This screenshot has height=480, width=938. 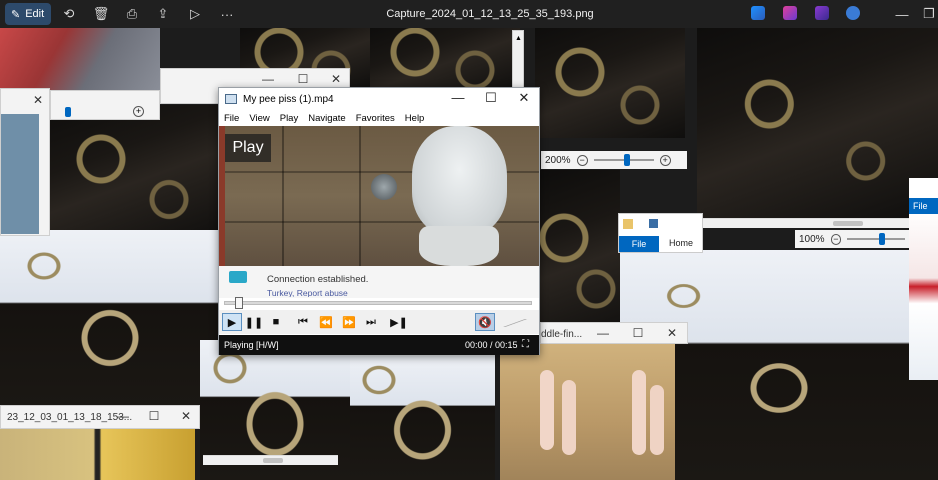 I want to click on collage-tile-topleft, so click(x=80, y=59).